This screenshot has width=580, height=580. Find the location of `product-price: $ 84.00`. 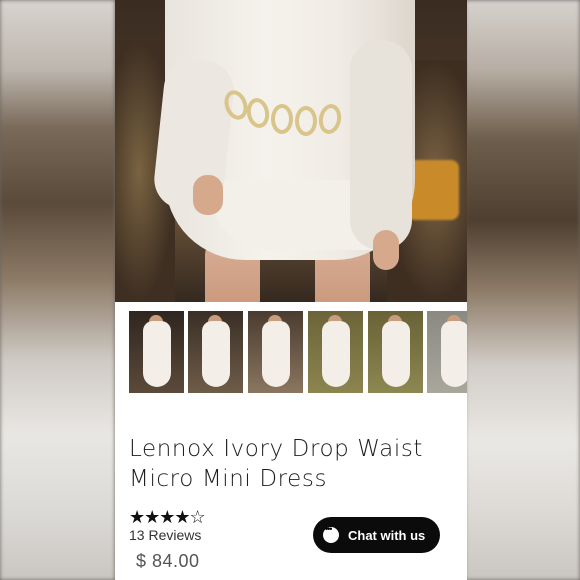

product-price: $ 84.00 is located at coordinates (168, 561).